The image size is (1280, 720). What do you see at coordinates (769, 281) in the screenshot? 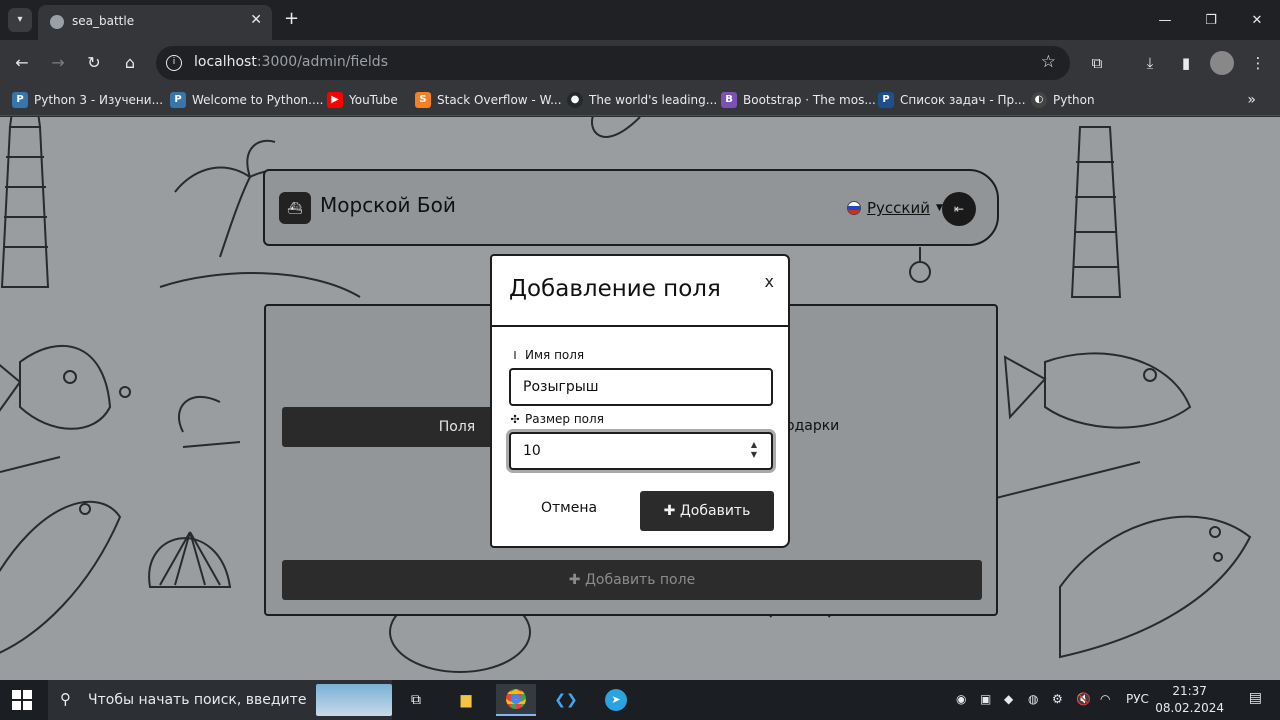
I see `modal-close-button: x` at bounding box center [769, 281].